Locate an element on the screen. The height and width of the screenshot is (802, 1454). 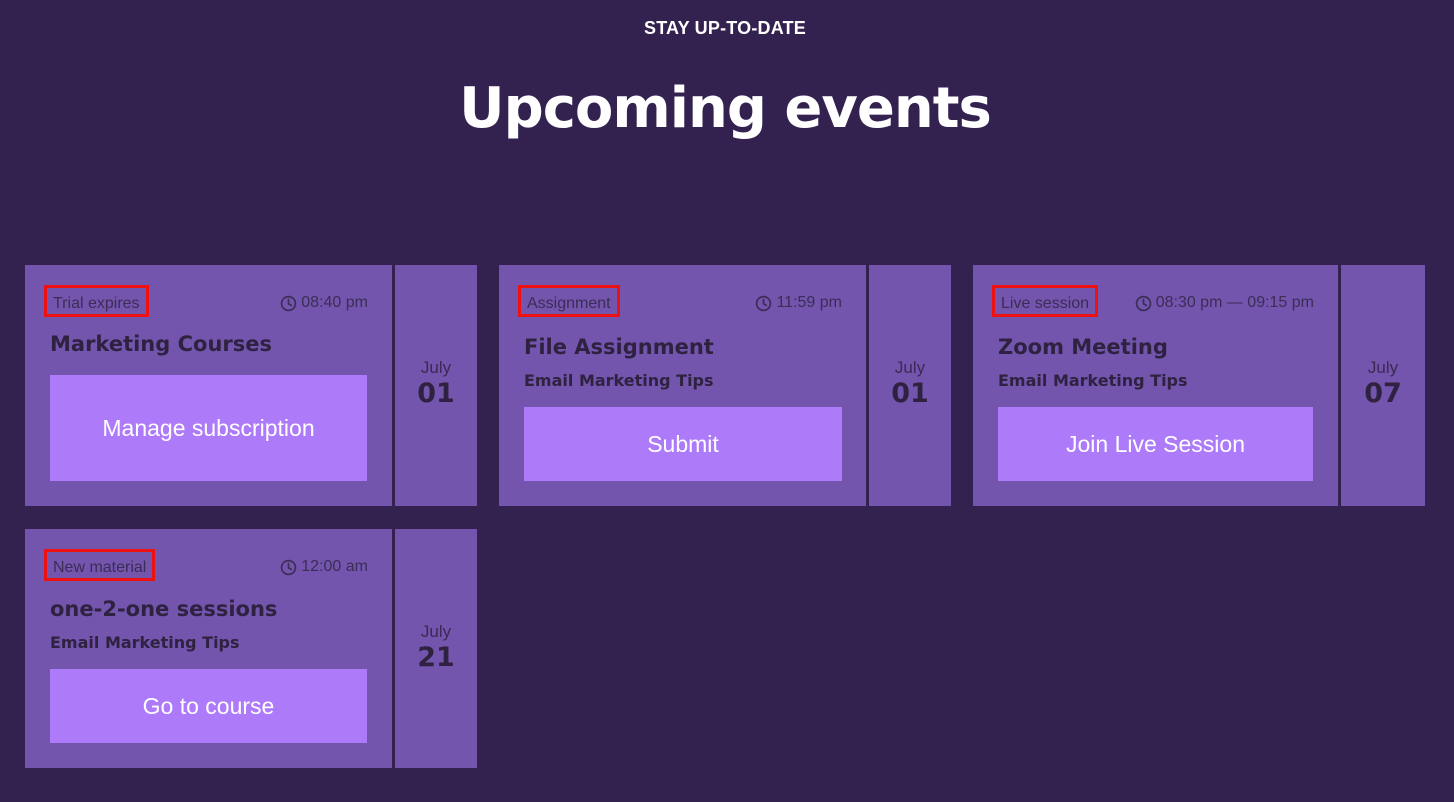
event-title: one-2-one sessions is located at coordinates (164, 609).